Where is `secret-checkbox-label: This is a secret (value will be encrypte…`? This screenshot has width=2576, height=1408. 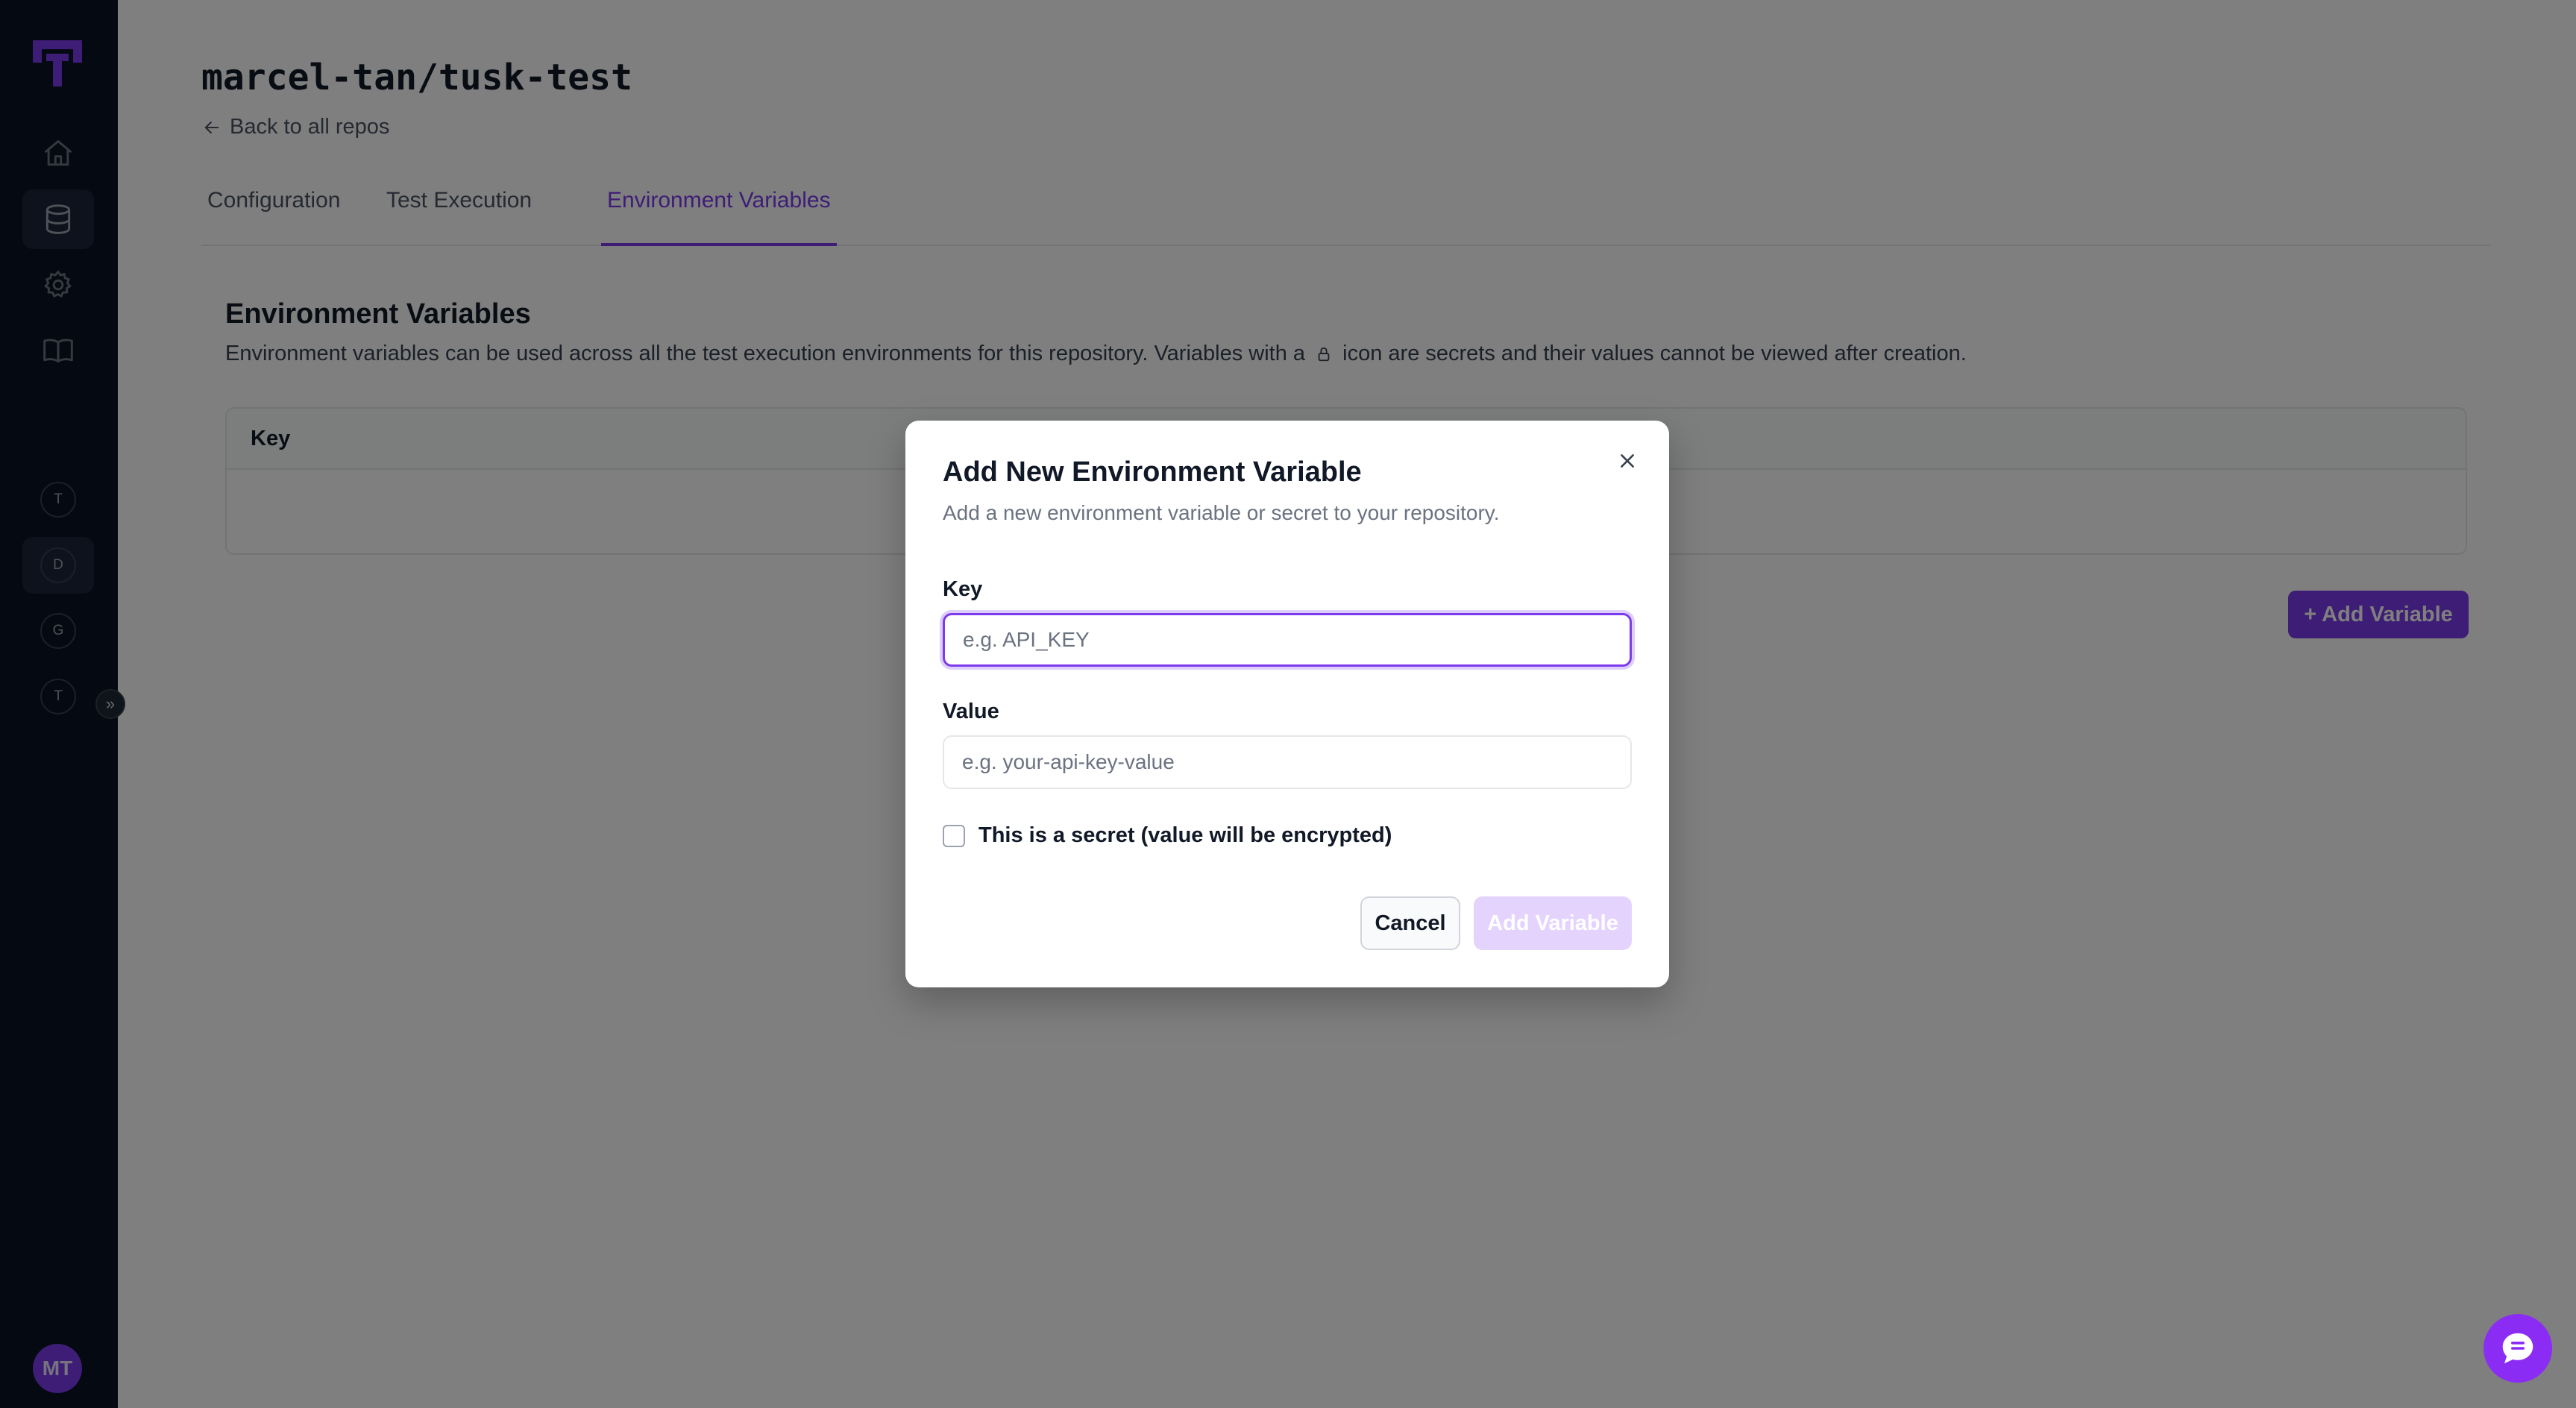 secret-checkbox-label: This is a secret (value will be encrypte… is located at coordinates (1185, 835).